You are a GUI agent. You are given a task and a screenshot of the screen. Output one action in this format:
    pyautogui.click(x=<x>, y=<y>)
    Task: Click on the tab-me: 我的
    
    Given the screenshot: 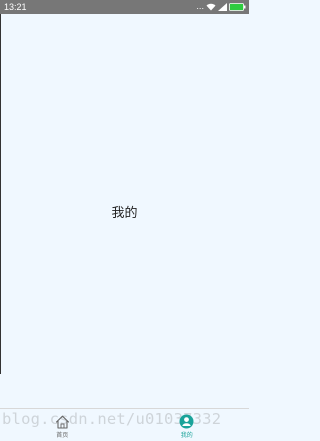 What is the action you would take?
    pyautogui.click(x=187, y=425)
    